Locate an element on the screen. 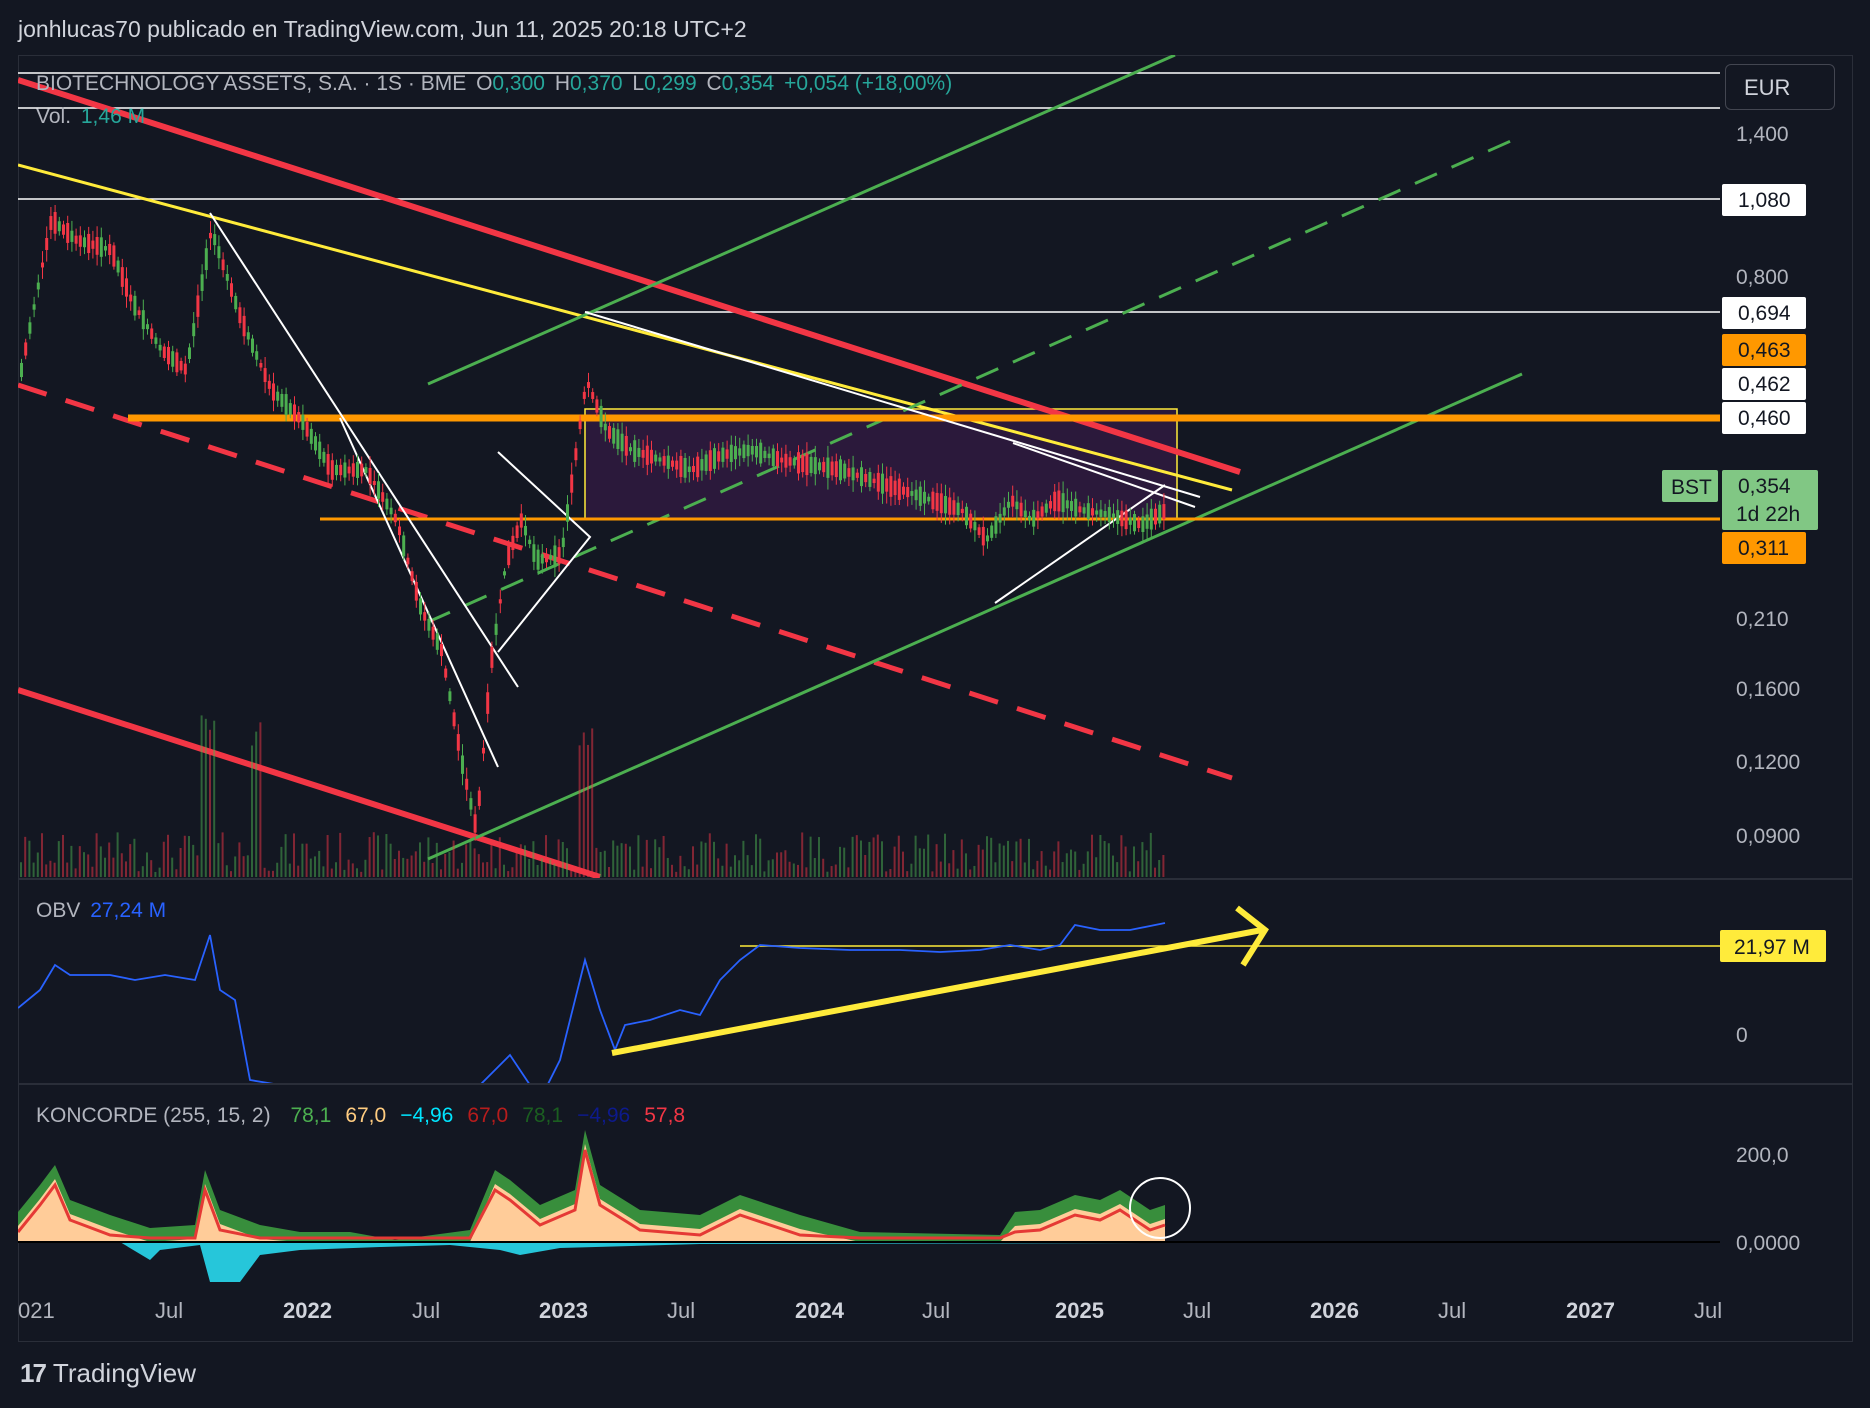 The width and height of the screenshot is (1870, 1408). obv-axis: 21,97 M 0 is located at coordinates (1773, 988).